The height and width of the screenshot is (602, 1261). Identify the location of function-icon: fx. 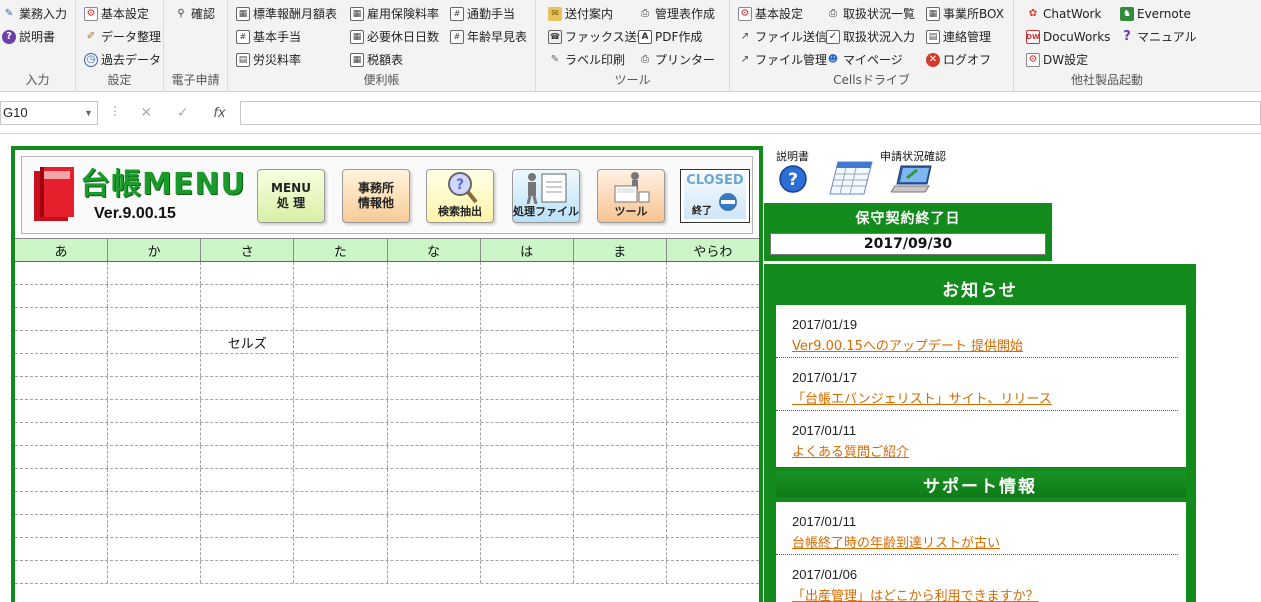
(219, 113).